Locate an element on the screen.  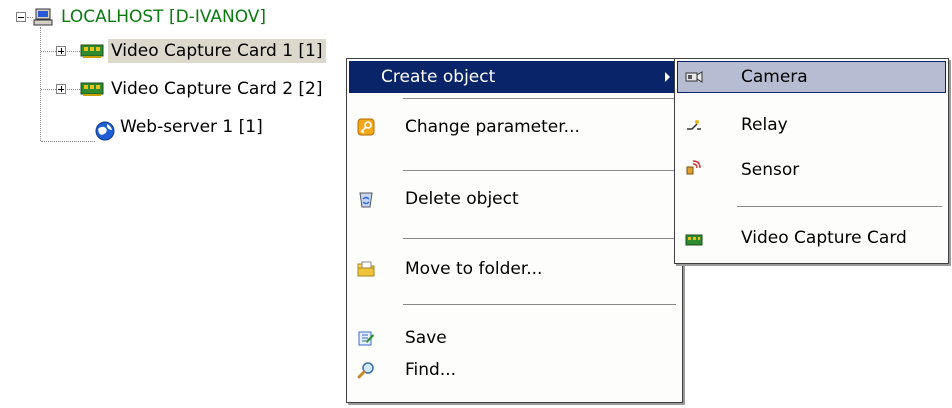
menu-item-label: Sensor is located at coordinates (770, 170).